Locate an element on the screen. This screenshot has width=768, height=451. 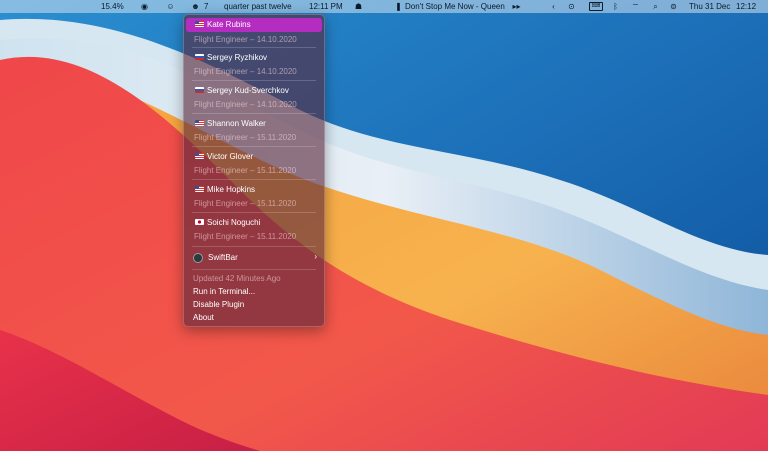
disable-plugin-item: Disable Plugin is located at coordinates (218, 305).